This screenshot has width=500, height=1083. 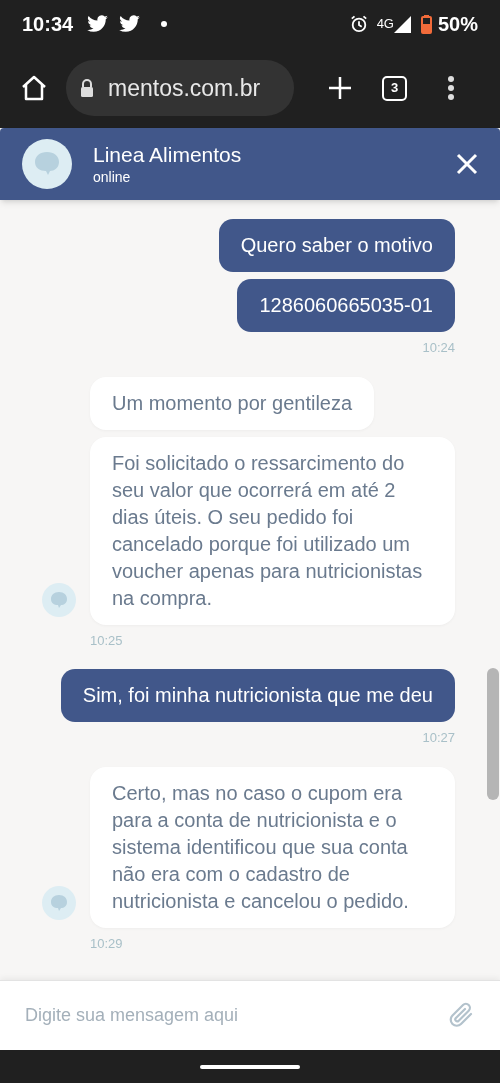 What do you see at coordinates (402, 24) in the screenshot?
I see `signal-icon` at bounding box center [402, 24].